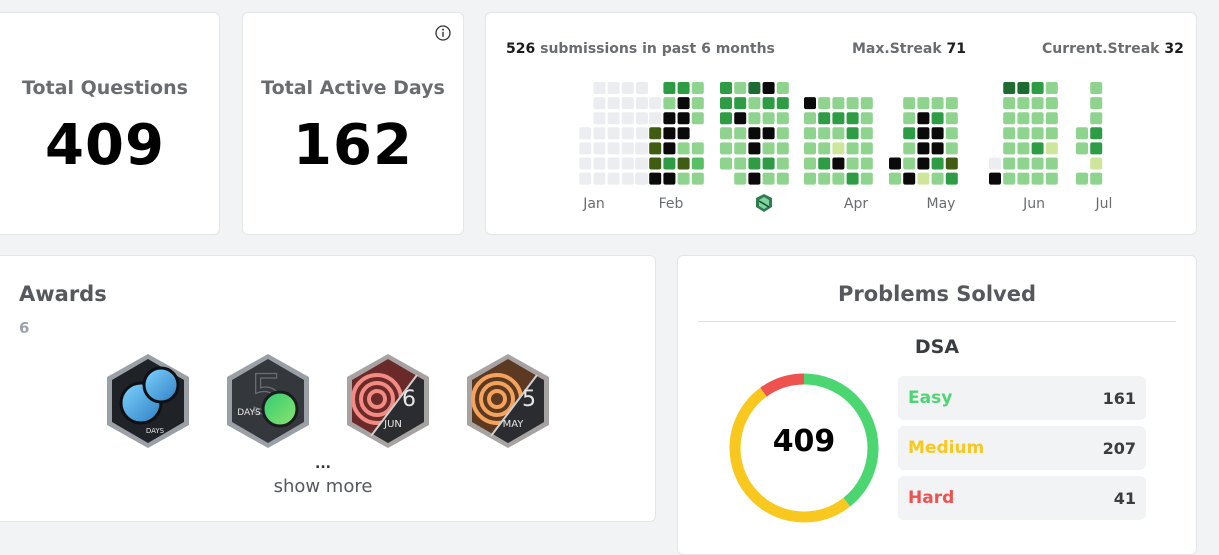 The width and height of the screenshot is (1219, 555). Describe the element at coordinates (443, 33) in the screenshot. I see `info-icon` at that location.